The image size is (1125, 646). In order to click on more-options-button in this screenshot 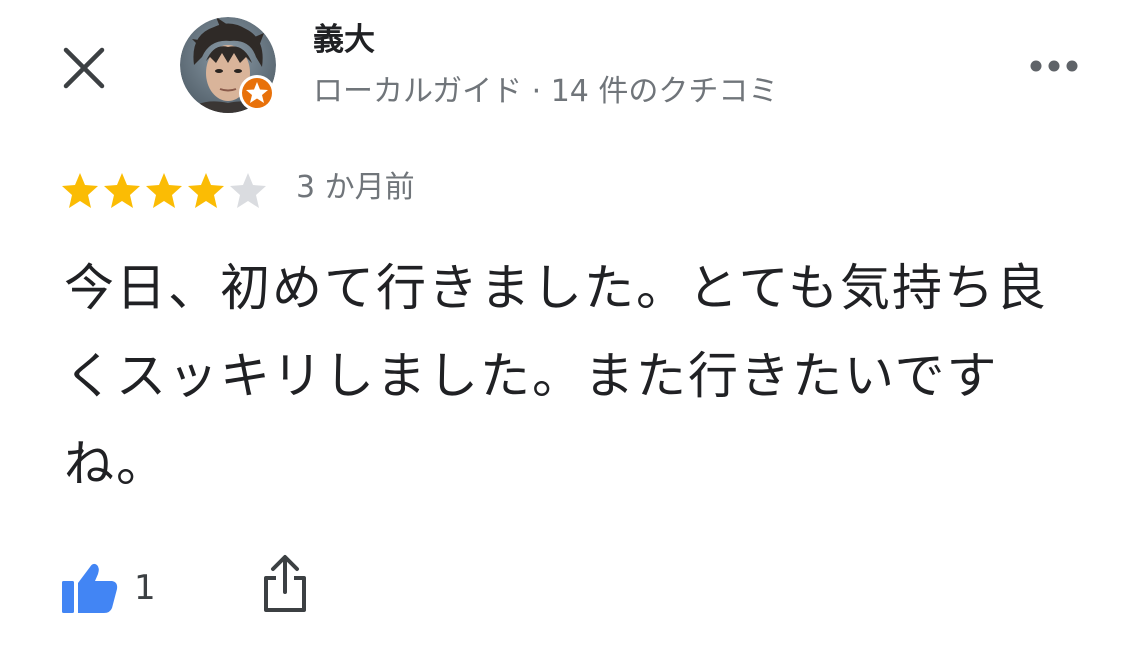, I will do `click(1054, 66)`.